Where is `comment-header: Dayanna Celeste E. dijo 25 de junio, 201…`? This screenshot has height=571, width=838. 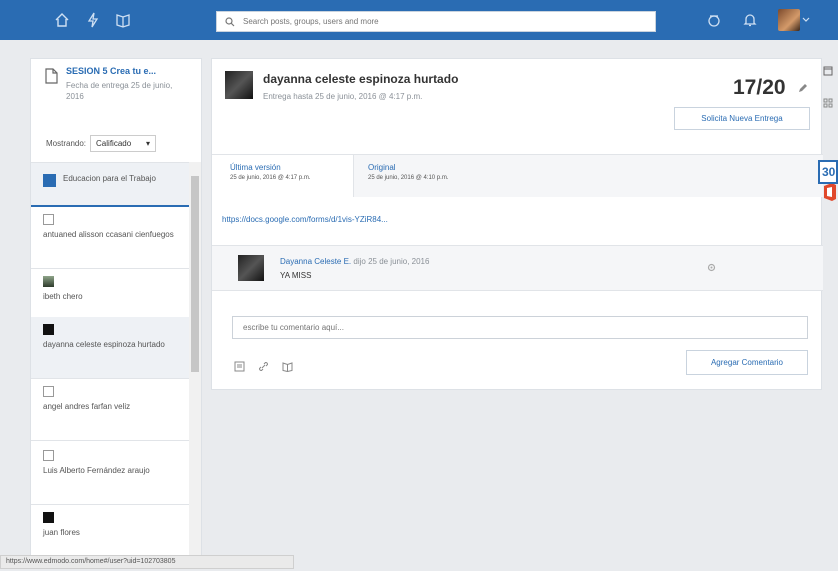 comment-header: Dayanna Celeste E. dijo 25 de junio, 201… is located at coordinates (354, 261).